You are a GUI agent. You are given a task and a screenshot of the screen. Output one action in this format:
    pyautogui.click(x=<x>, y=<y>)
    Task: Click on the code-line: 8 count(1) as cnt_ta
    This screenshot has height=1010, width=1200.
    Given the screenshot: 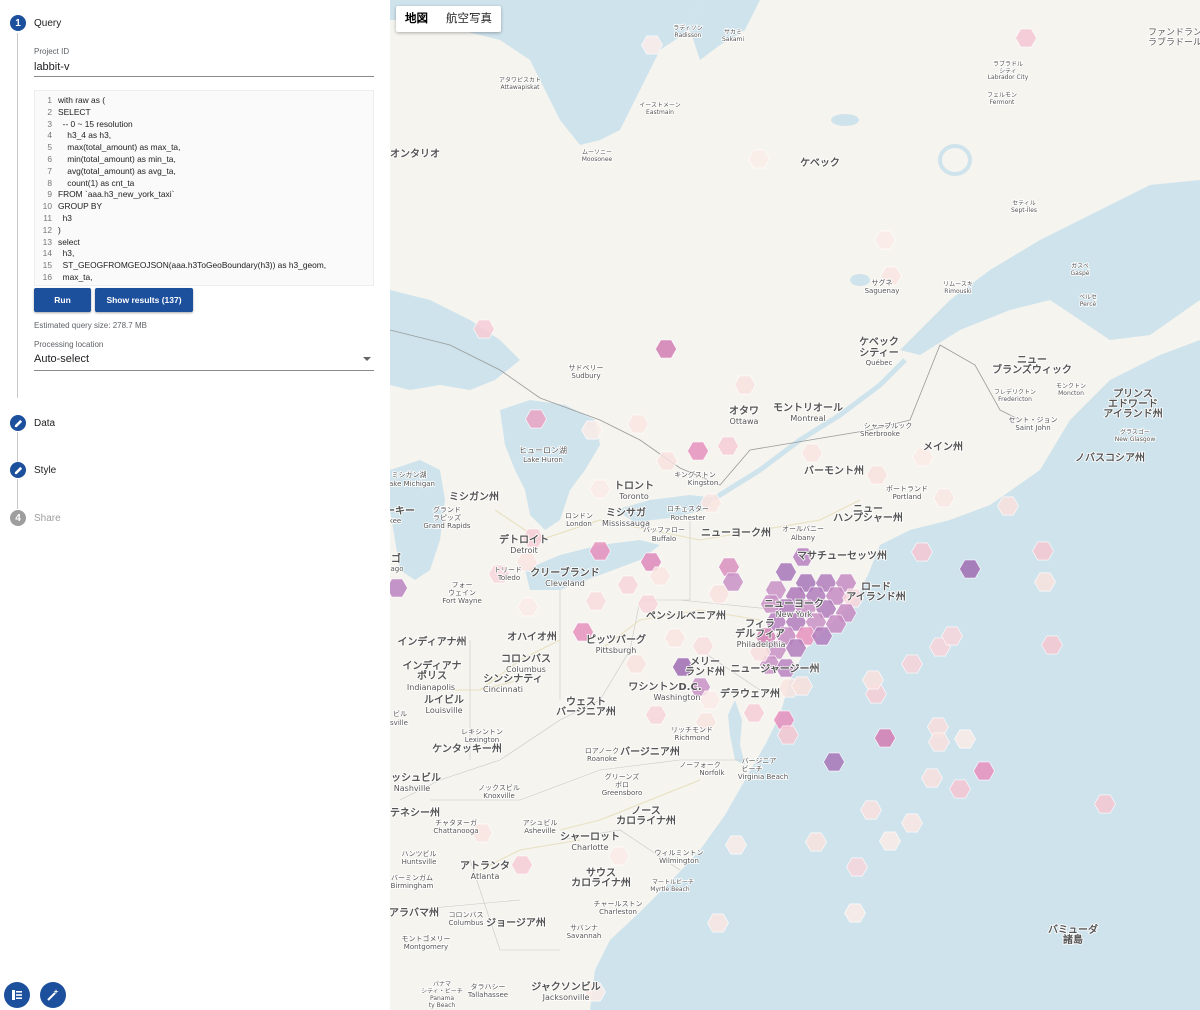 What is the action you would take?
    pyautogui.click(x=204, y=184)
    